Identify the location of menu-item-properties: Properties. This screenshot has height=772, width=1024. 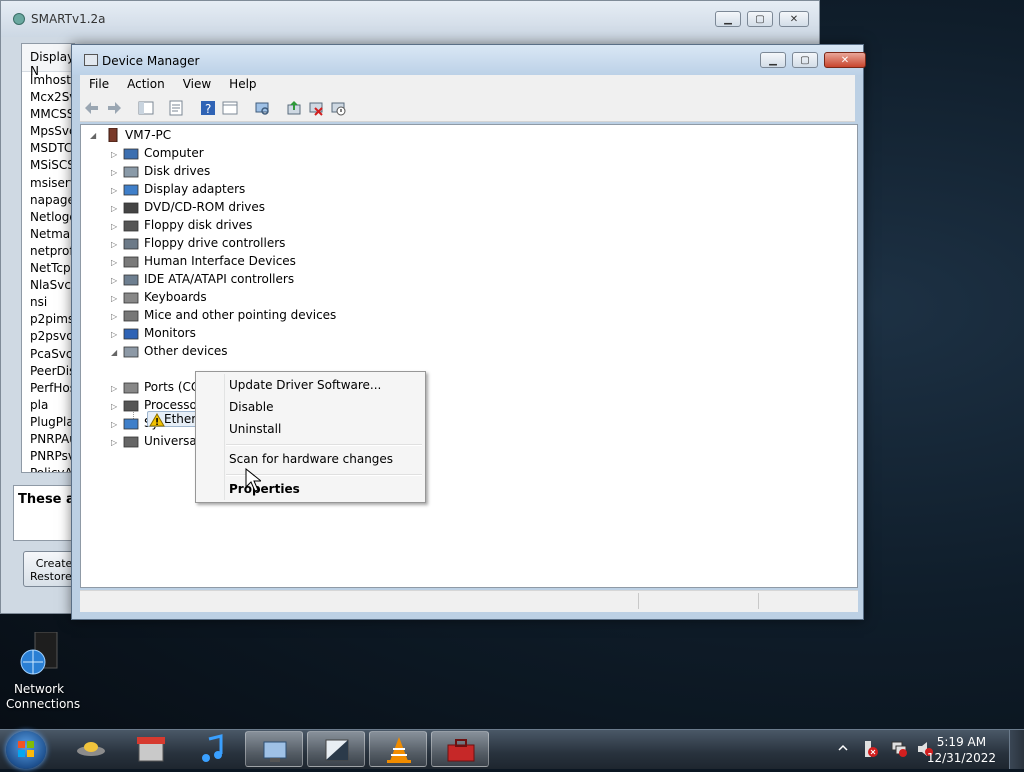
(264, 489).